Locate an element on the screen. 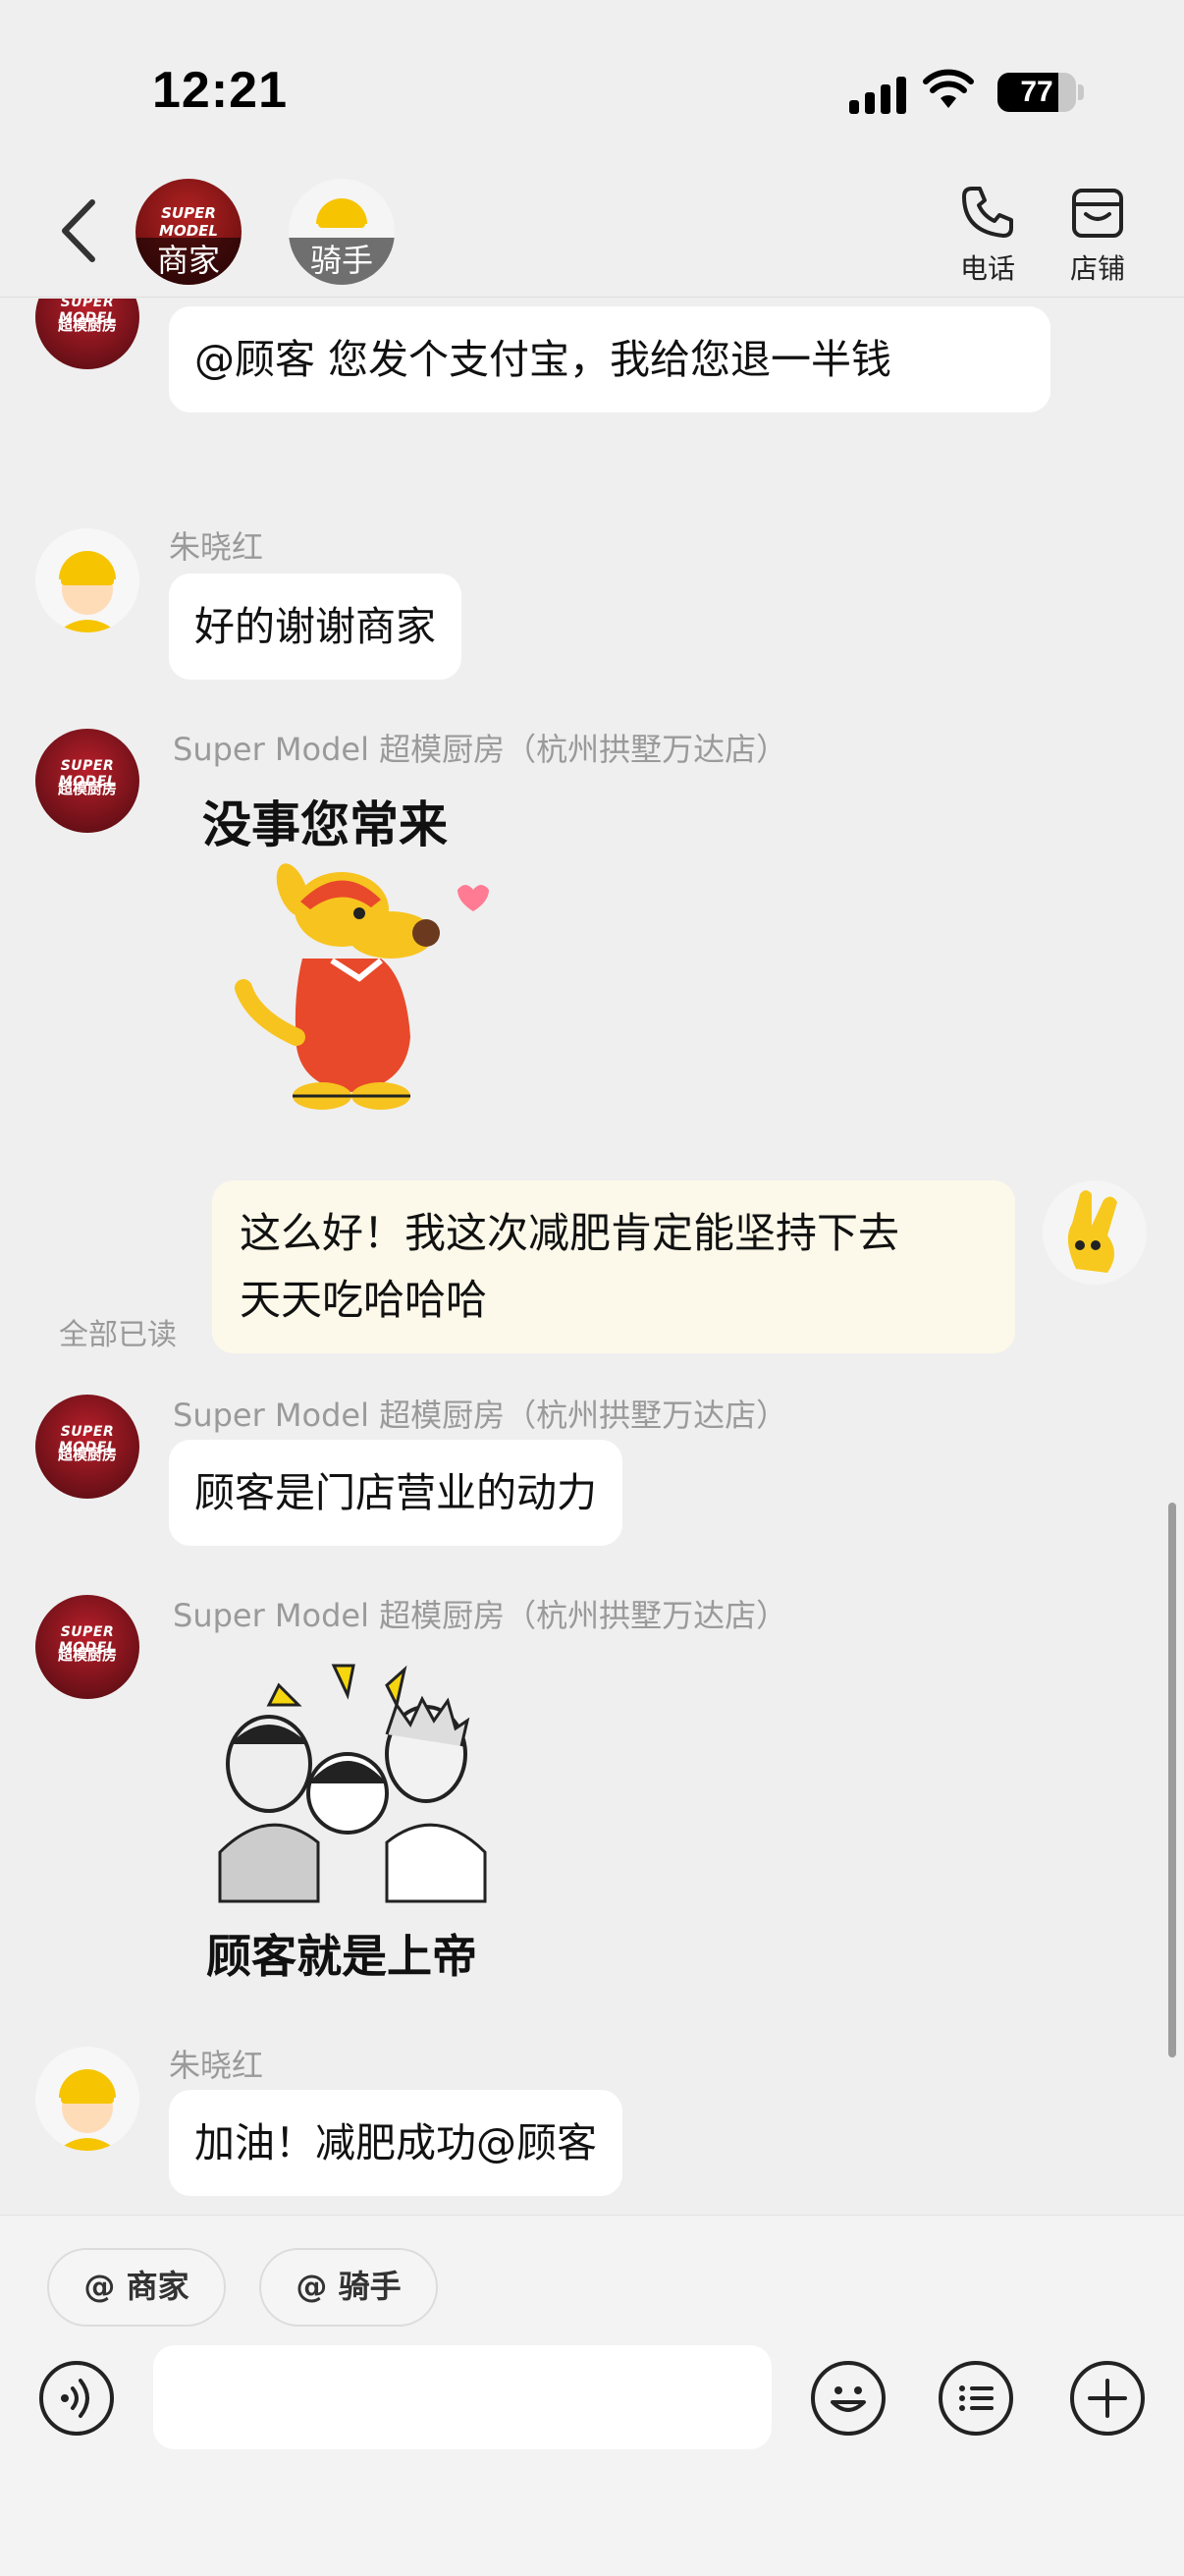 This screenshot has width=1184, height=2576. quick-reply-button is located at coordinates (976, 2398).